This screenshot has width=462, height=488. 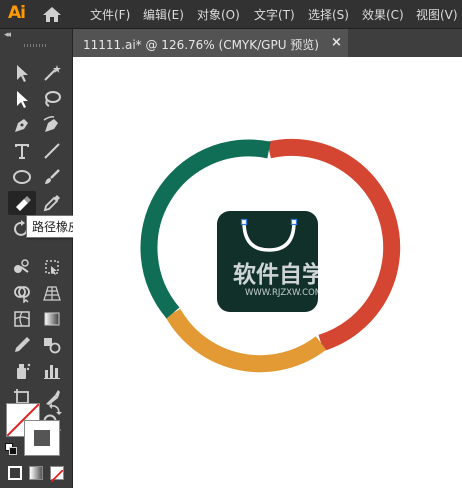 What do you see at coordinates (22, 319) in the screenshot?
I see `mesh-tool-icon` at bounding box center [22, 319].